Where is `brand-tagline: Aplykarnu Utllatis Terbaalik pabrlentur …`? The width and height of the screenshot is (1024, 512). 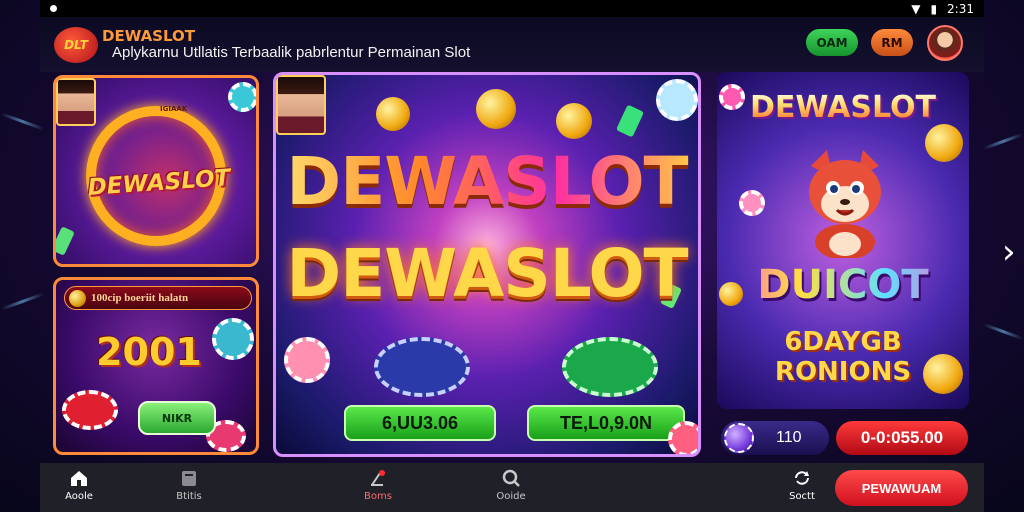 brand-tagline: Aplykarnu Utllatis Terbaalik pabrlentur … is located at coordinates (291, 52).